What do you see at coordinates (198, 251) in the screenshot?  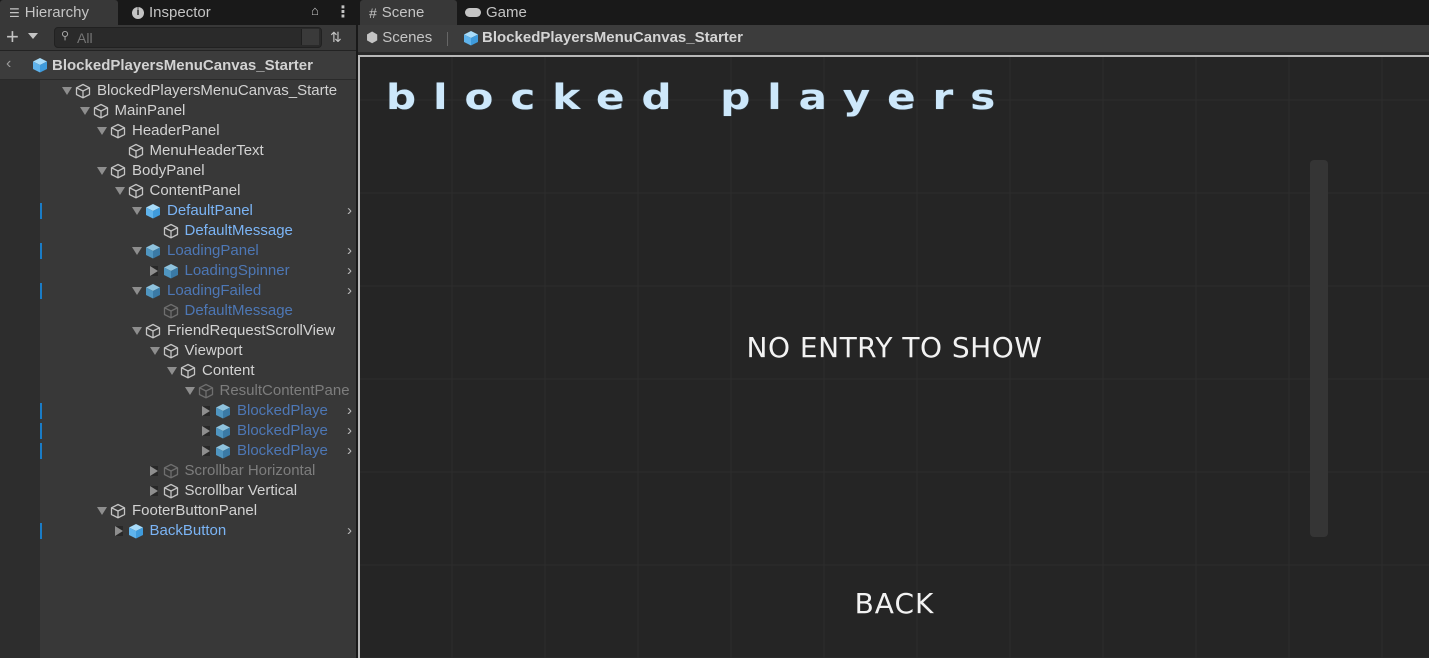 I see `tree-item: LoadingPanel ›` at bounding box center [198, 251].